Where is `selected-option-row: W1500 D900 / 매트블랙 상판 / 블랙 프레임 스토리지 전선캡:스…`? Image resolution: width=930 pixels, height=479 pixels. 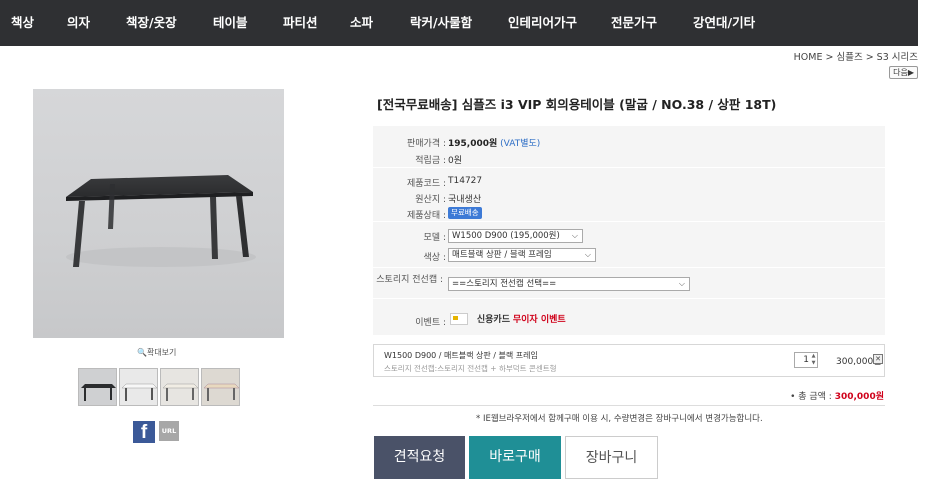 selected-option-row: W1500 D900 / 매트블랙 상판 / 블랙 프레임 스토리지 전선캡:스… is located at coordinates (629, 360).